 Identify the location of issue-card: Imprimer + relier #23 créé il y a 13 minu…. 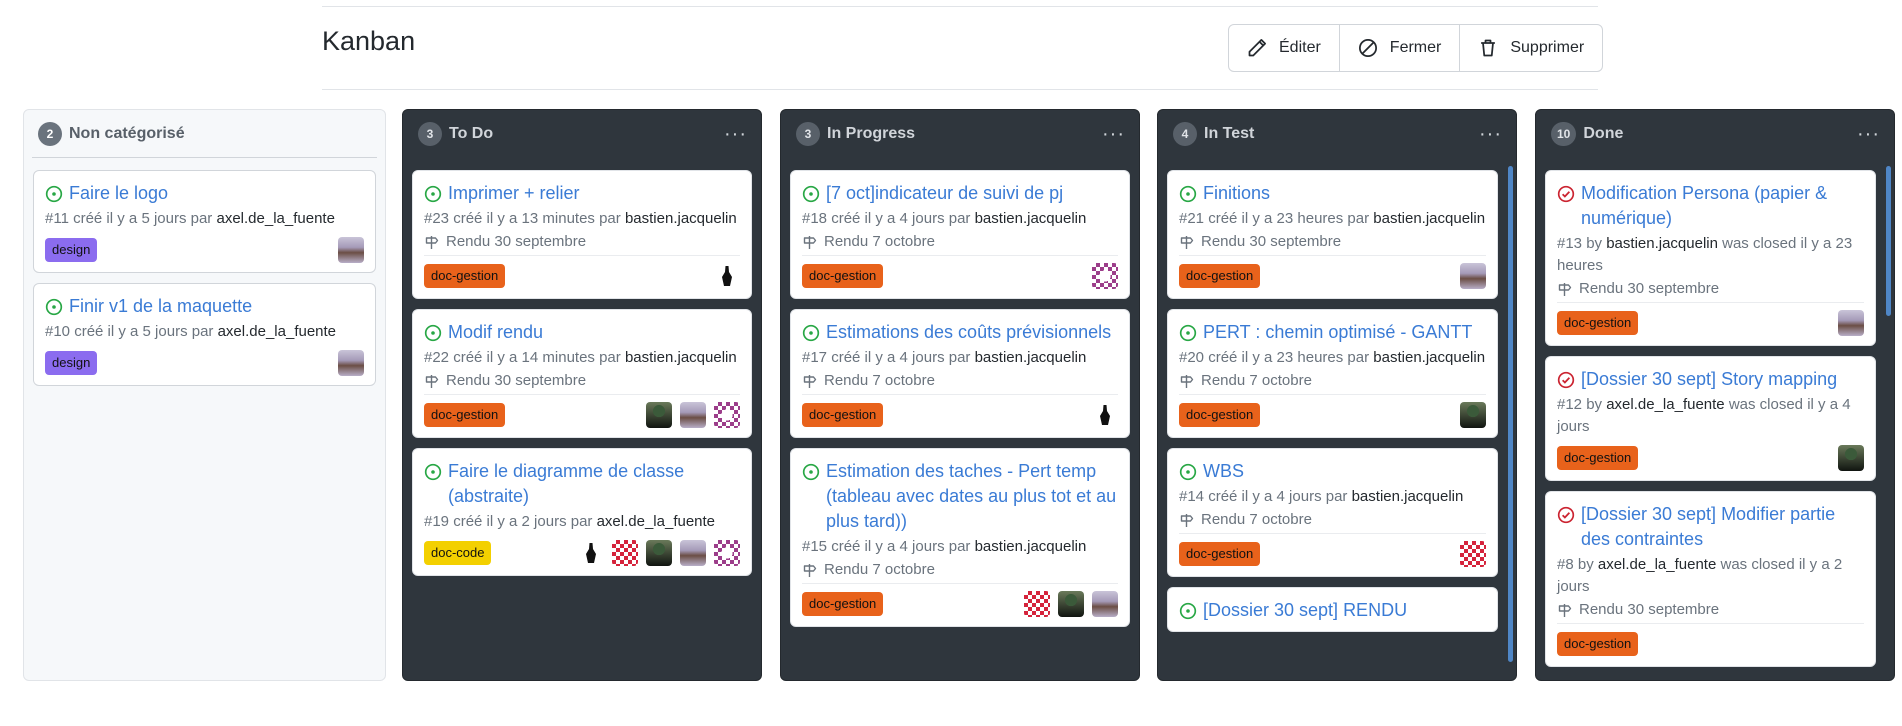
(582, 234).